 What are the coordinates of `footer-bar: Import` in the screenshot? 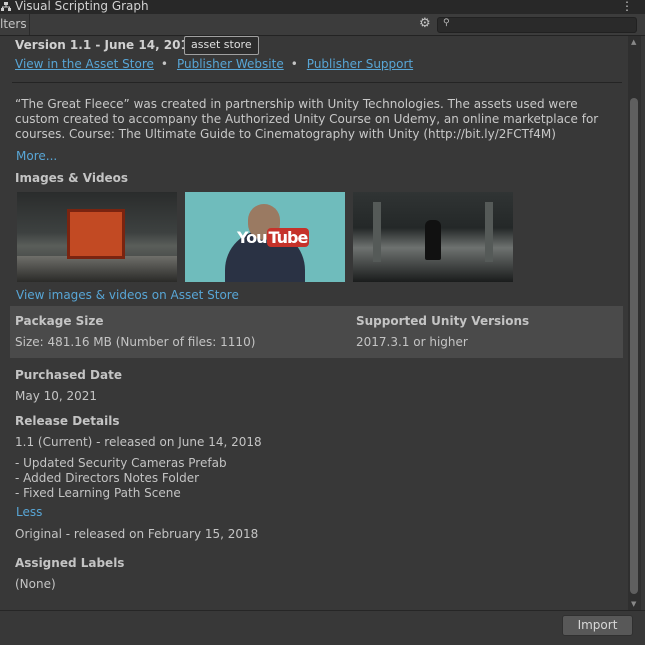 It's located at (322, 627).